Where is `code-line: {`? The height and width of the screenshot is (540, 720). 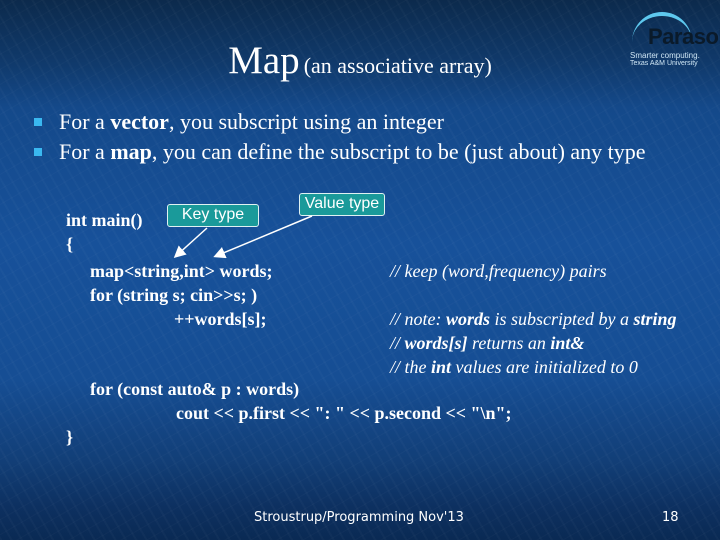
code-line: { is located at coordinates (70, 244).